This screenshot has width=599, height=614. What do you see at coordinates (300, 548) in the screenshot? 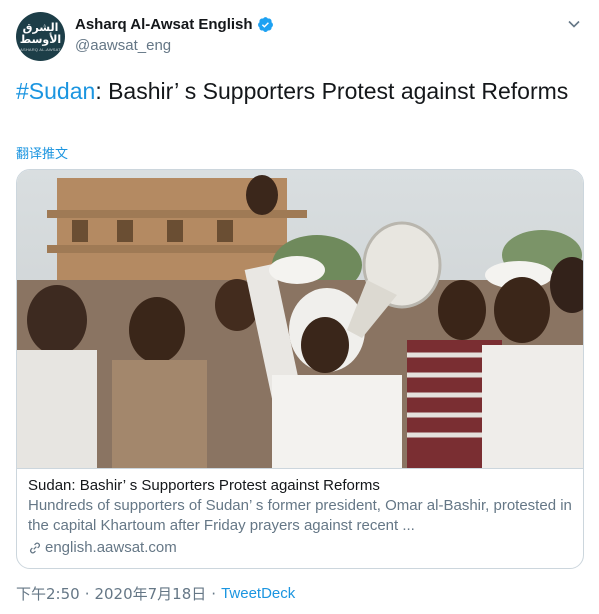
I see `card-domain-row: english.aawsat.com` at bounding box center [300, 548].